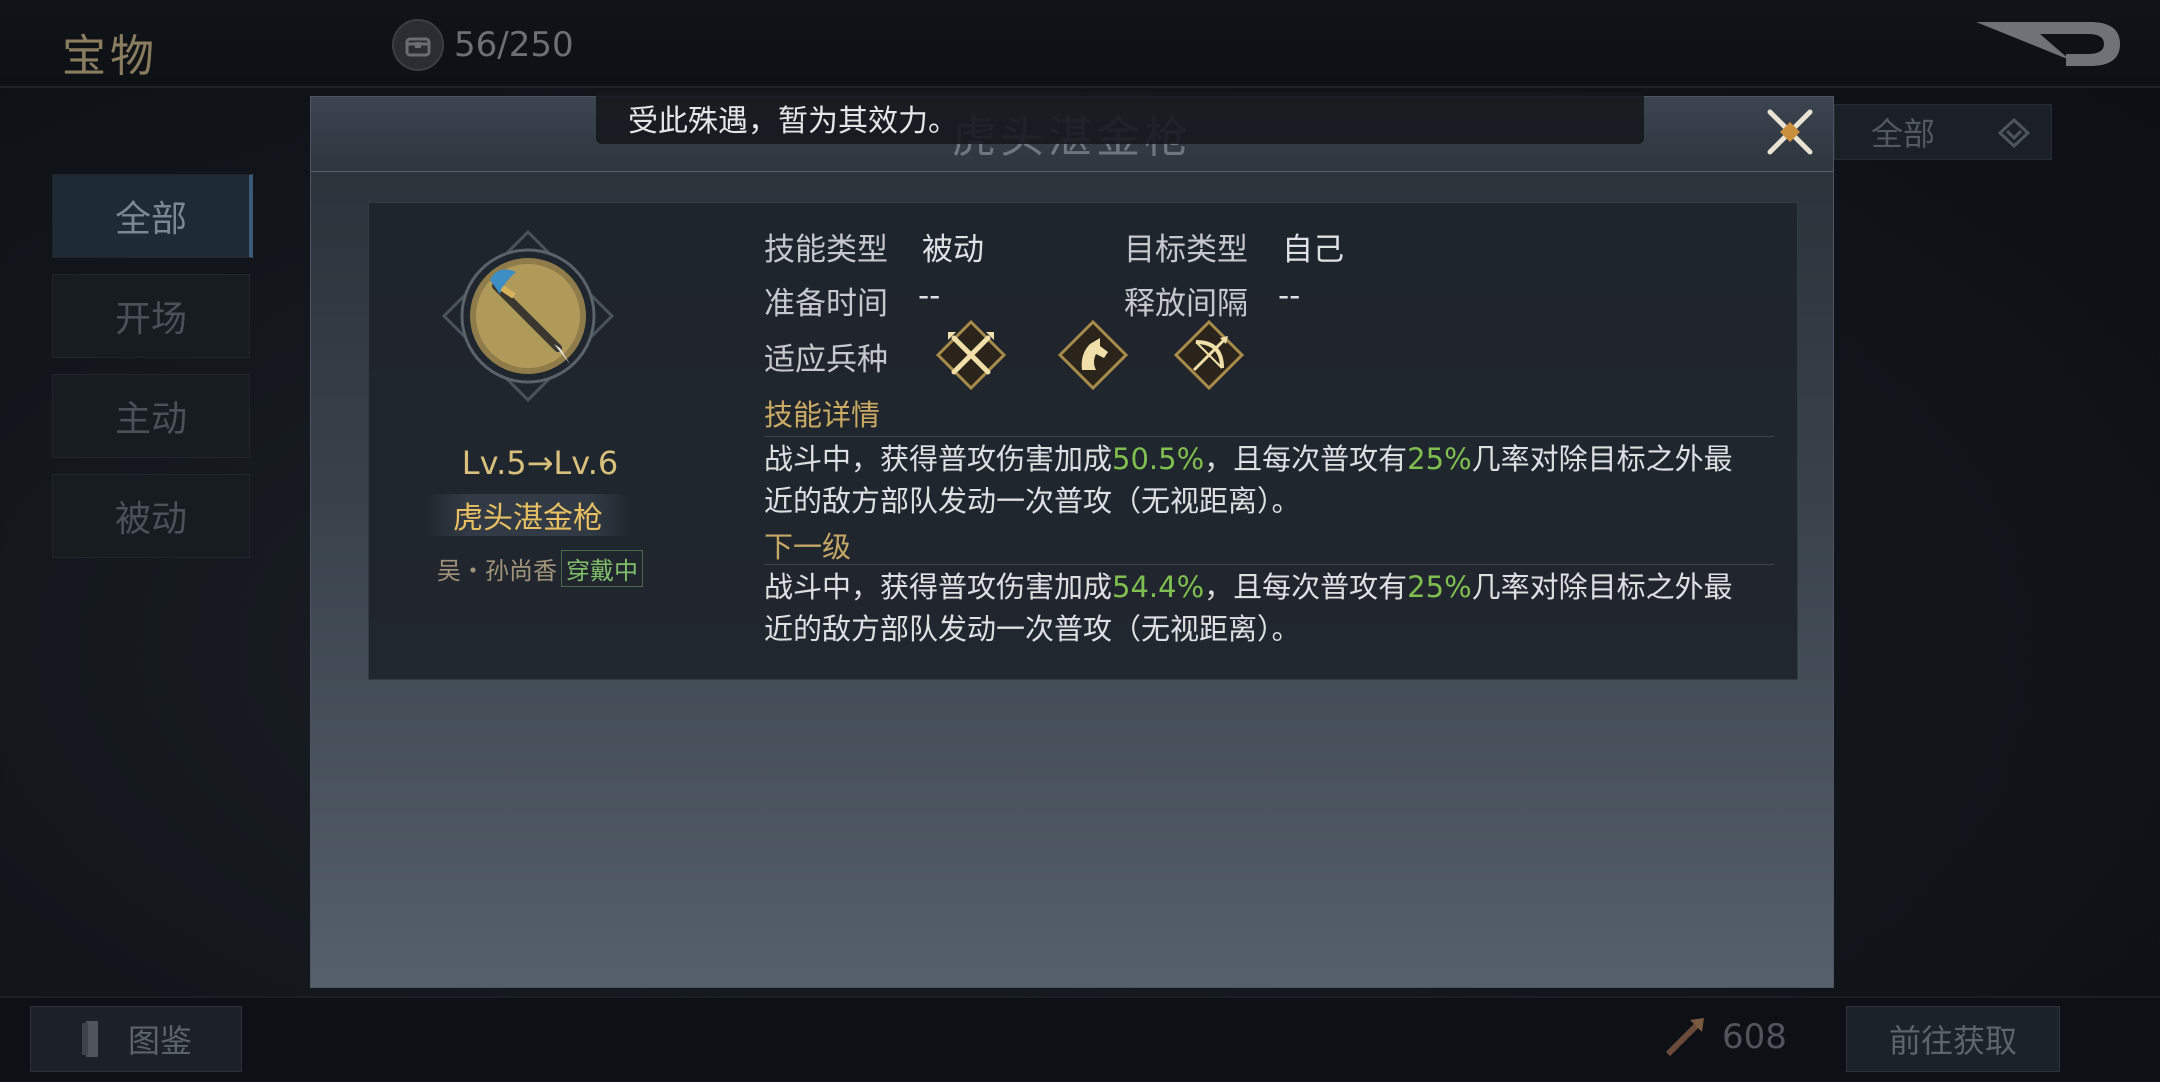  I want to click on sidebar-item-label: 主动, so click(150, 419).